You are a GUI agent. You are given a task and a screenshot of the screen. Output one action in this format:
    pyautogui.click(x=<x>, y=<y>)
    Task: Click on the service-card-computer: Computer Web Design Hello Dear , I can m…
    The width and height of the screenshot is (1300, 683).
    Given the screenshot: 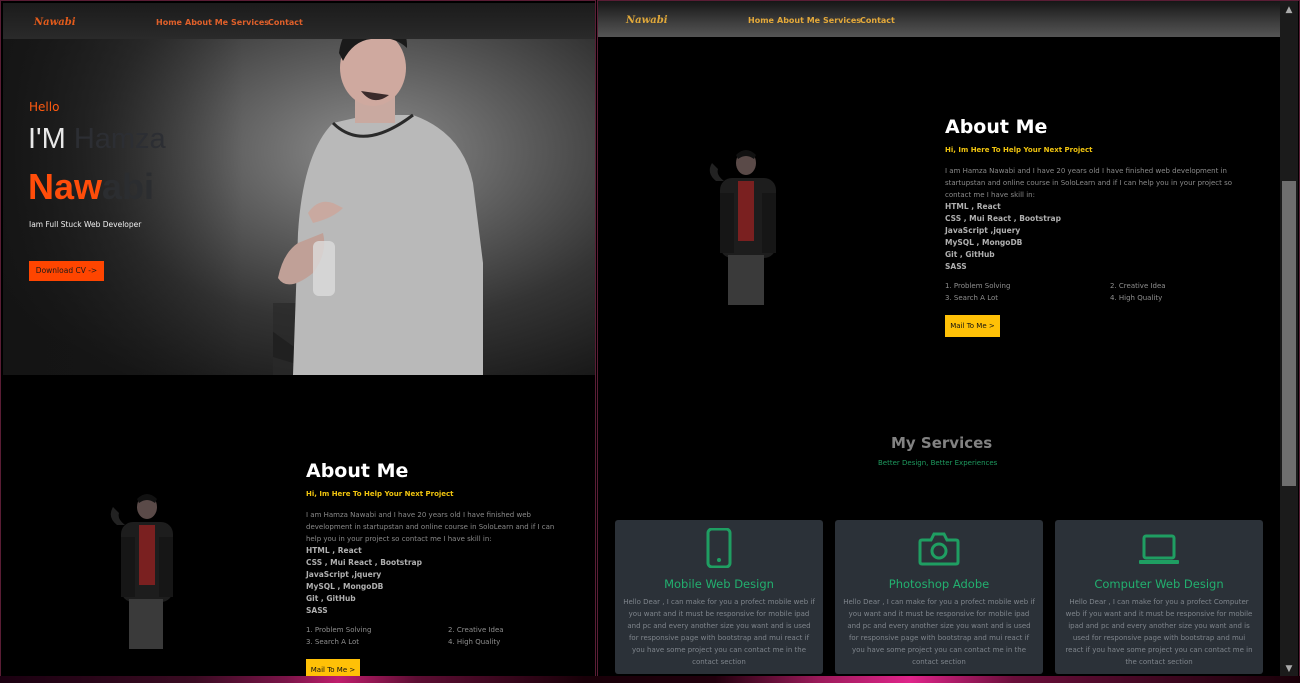 What is the action you would take?
    pyautogui.click(x=1159, y=597)
    